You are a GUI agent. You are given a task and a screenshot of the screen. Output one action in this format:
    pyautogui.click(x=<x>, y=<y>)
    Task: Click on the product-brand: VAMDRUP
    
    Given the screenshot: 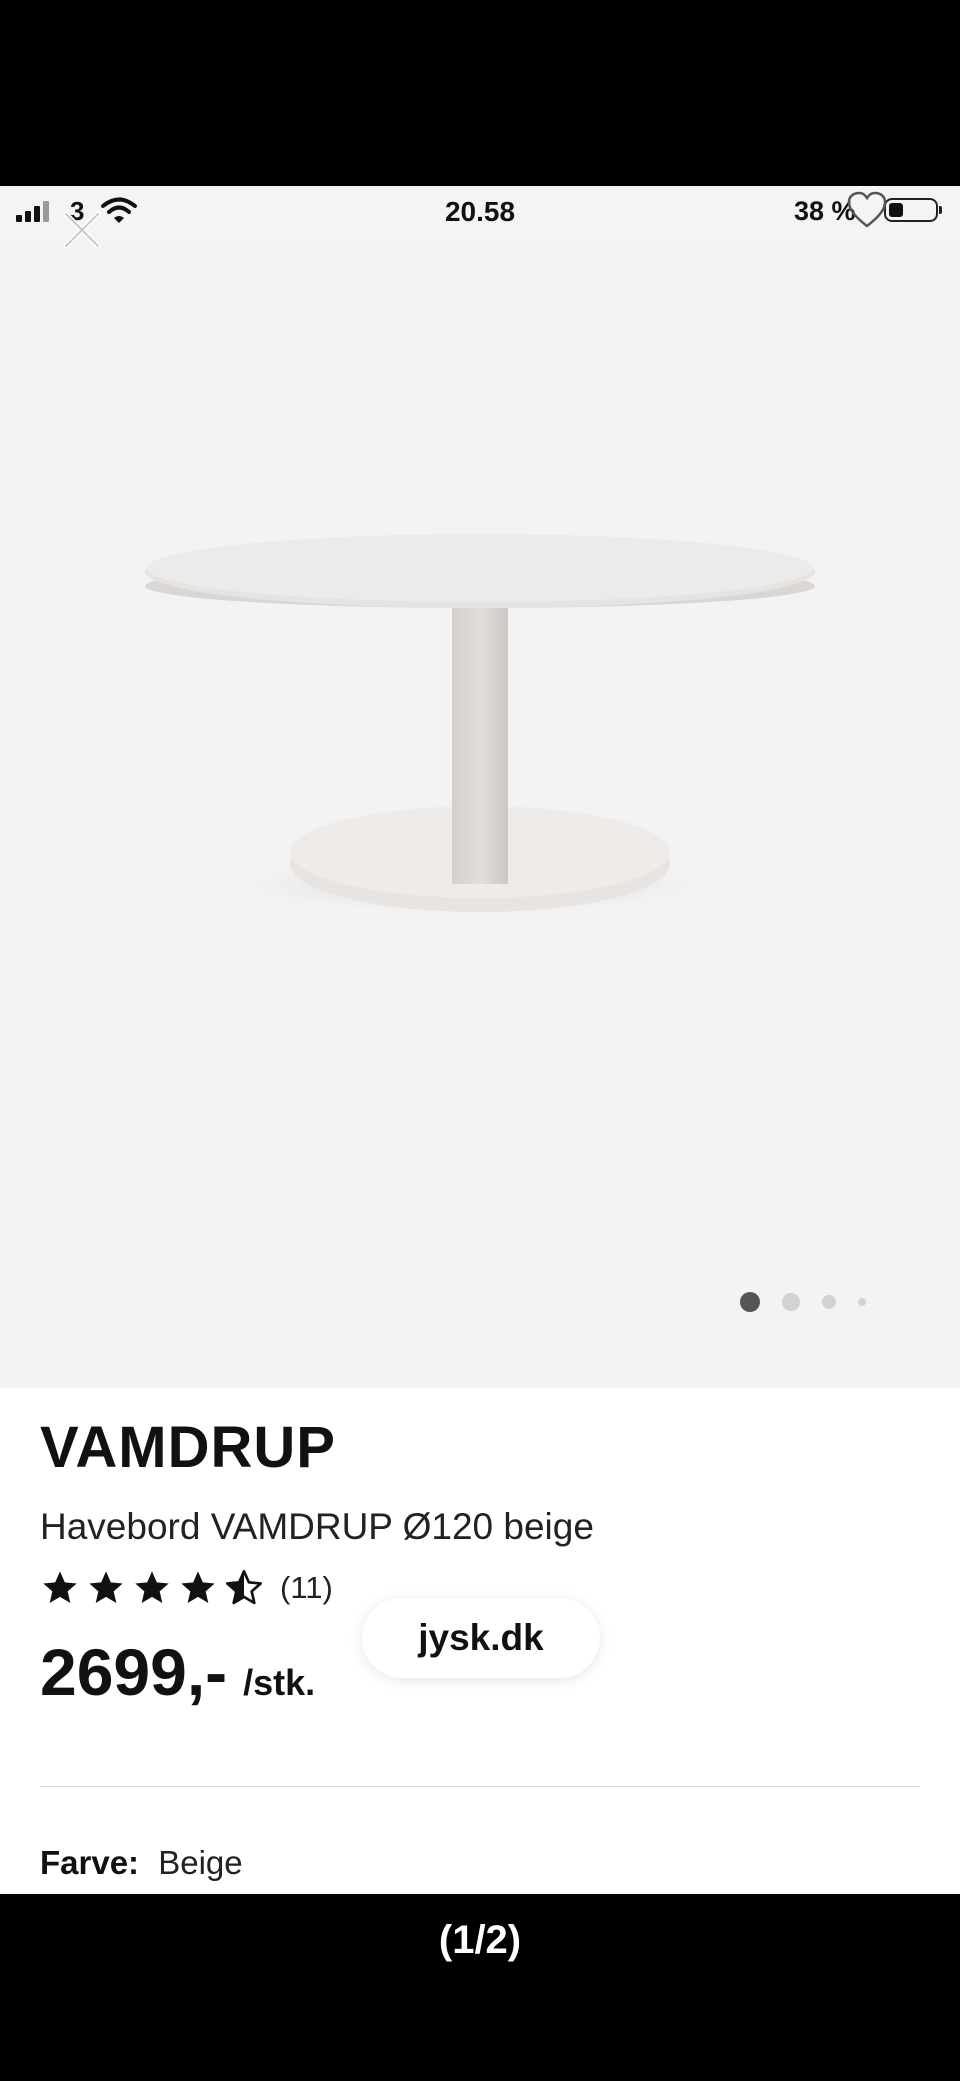 What is the action you would take?
    pyautogui.click(x=188, y=1447)
    